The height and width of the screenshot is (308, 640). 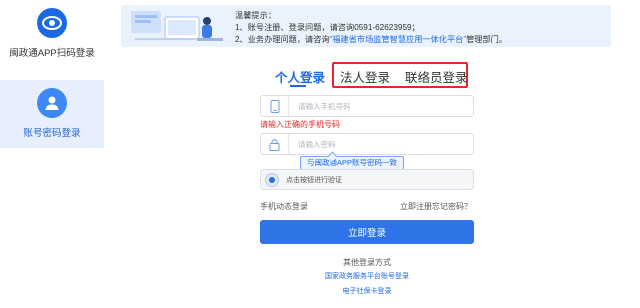 What do you see at coordinates (314, 180) in the screenshot?
I see `verify-label: 点击按钮进行验证` at bounding box center [314, 180].